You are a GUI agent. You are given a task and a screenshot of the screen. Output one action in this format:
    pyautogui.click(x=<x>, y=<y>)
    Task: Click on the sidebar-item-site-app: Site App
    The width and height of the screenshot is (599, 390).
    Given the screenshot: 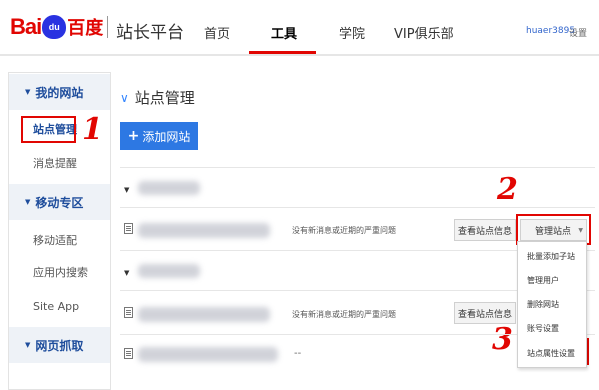 What is the action you would take?
    pyautogui.click(x=59, y=306)
    